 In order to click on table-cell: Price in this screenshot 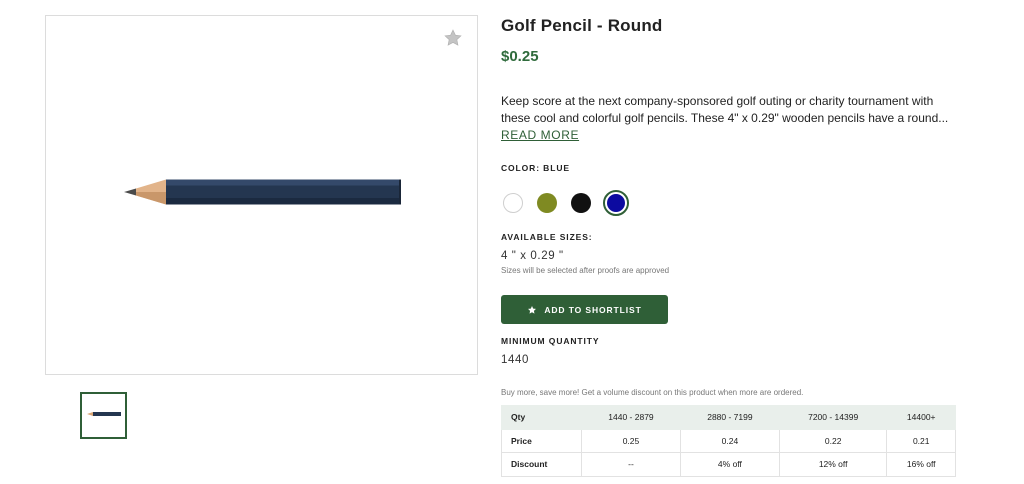, I will do `click(541, 440)`.